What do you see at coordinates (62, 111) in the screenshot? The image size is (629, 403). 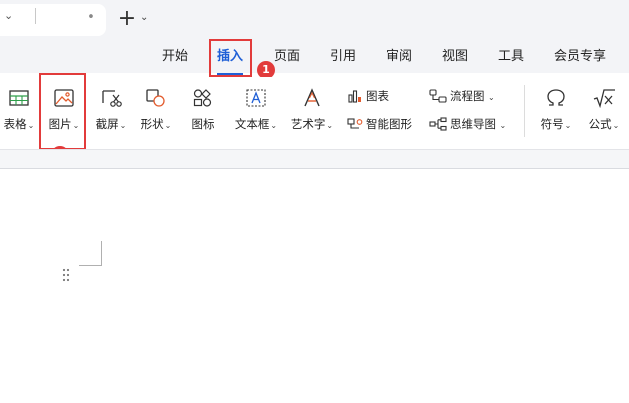 I see `picture-button-highlight-box` at bounding box center [62, 111].